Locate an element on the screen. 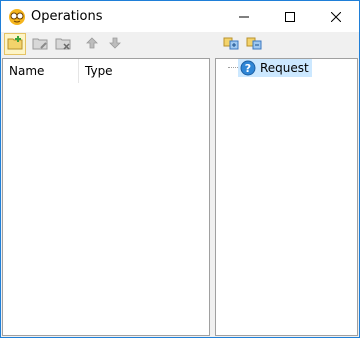  tree-node-request: ? Request is located at coordinates (270, 68).